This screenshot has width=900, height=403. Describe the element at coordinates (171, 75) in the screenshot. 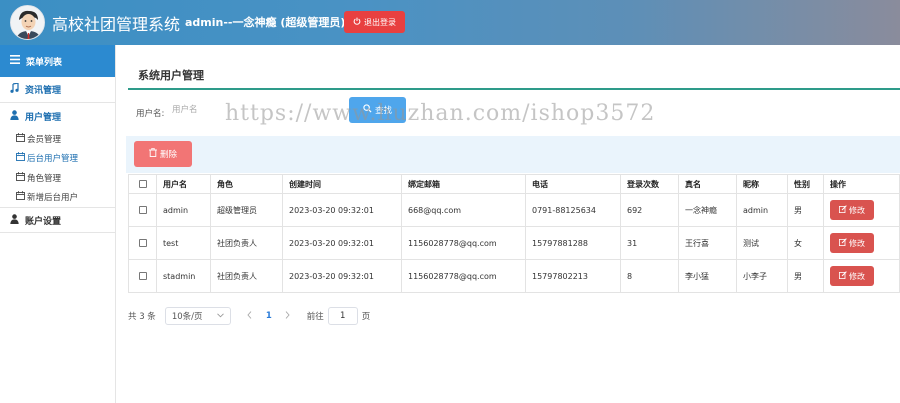

I see `page-title: 系统用户管理` at that location.